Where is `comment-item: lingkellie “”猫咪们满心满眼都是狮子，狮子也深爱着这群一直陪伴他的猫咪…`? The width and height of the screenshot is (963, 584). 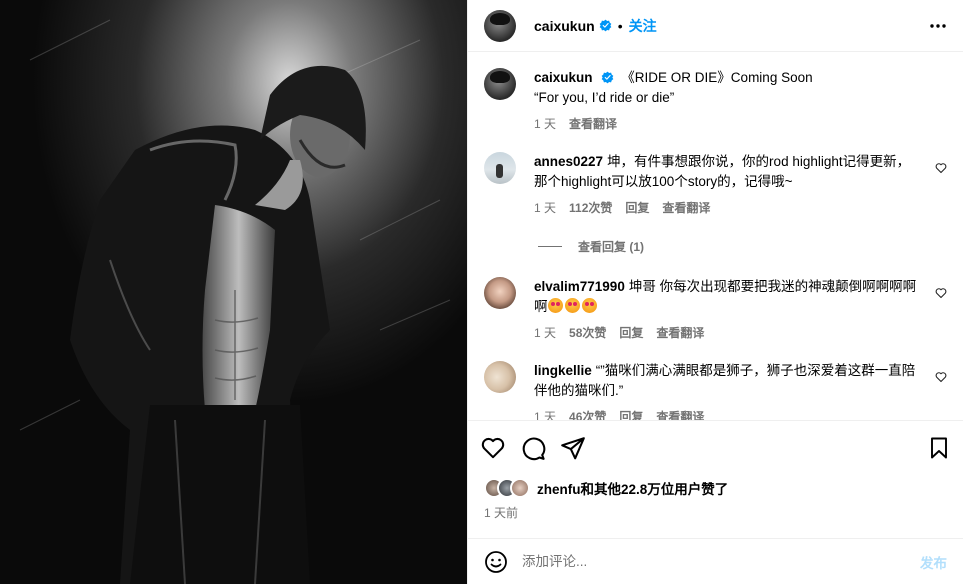 comment-item: lingkellie “”猫咪们满心满眼都是狮子，狮子也深爱着这群一直陪伴他的猫咪… is located at coordinates (715, 390).